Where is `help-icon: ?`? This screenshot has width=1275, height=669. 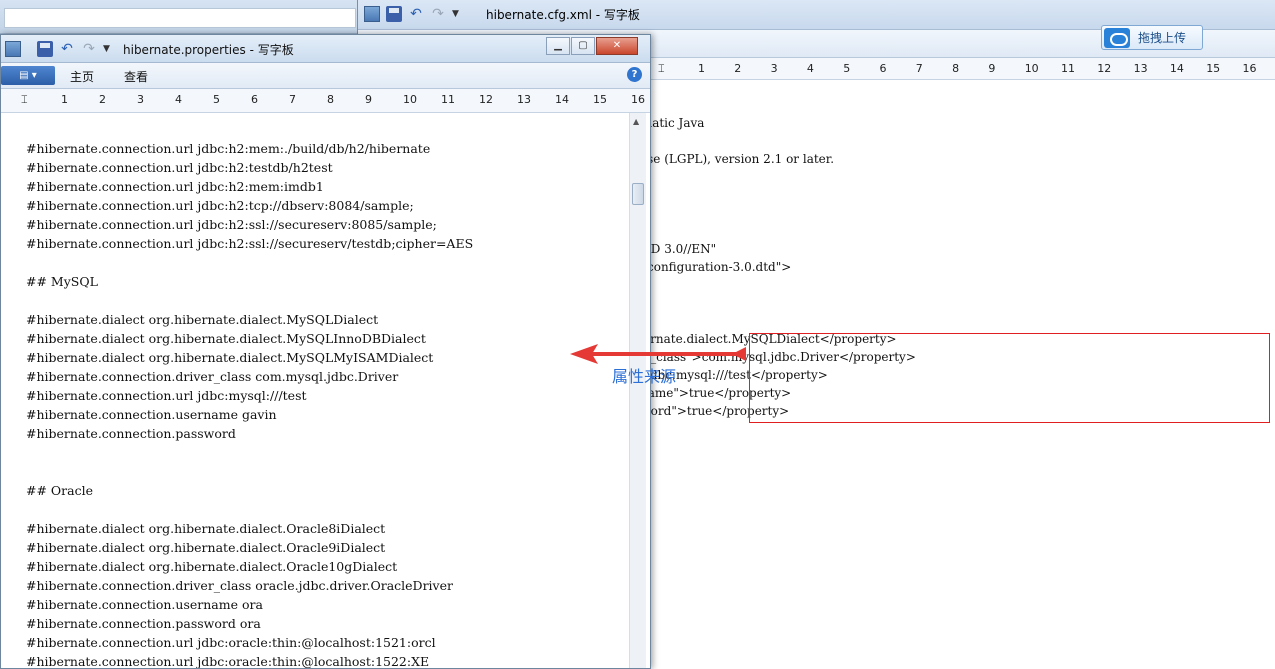 help-icon: ? is located at coordinates (634, 74).